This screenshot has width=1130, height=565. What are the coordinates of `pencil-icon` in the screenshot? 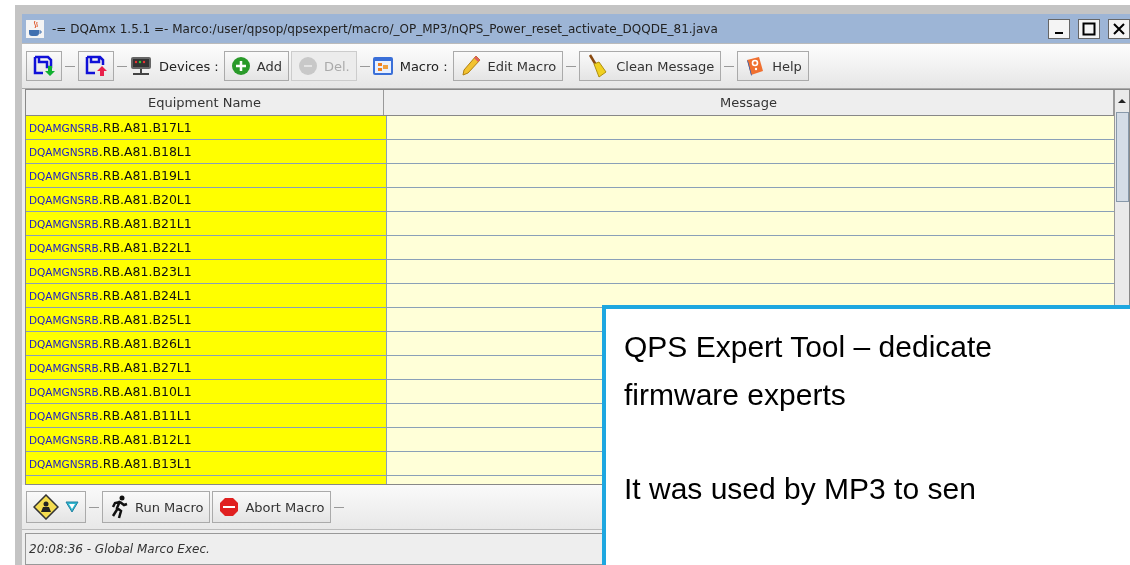 It's located at (470, 66).